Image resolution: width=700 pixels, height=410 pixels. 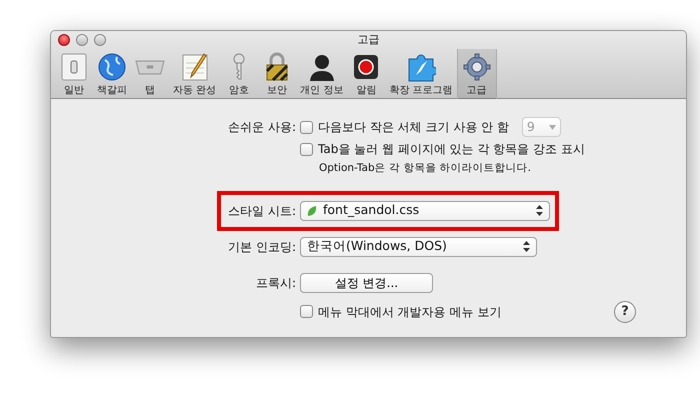 I want to click on field-label: 기본 인코딩:, so click(x=261, y=247).